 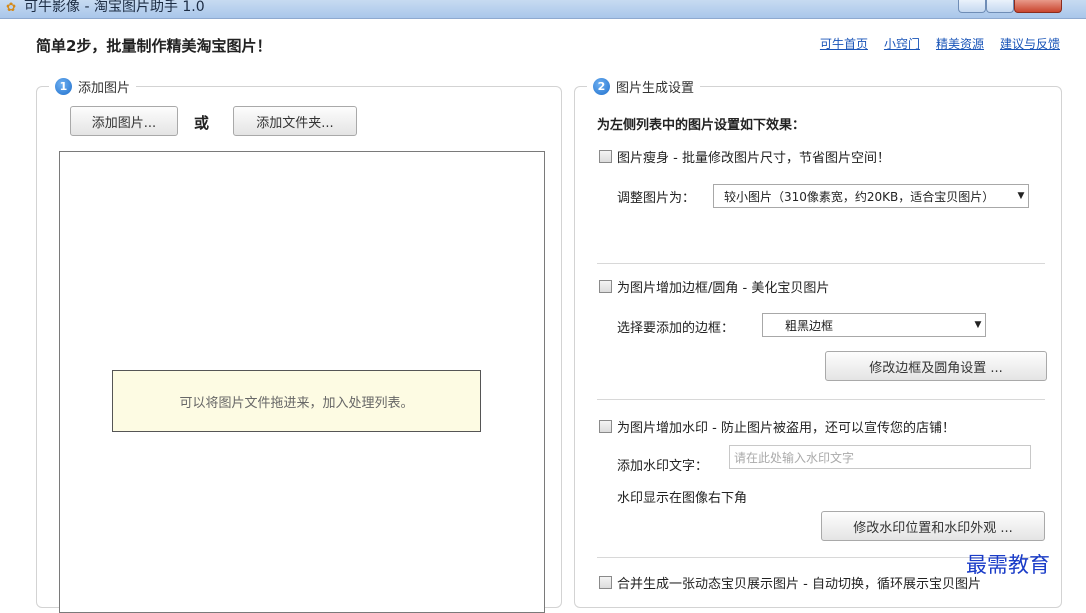 I want to click on top-links: 可牛首页 小窍门 精美资源 建议与反馈, so click(x=940, y=43).